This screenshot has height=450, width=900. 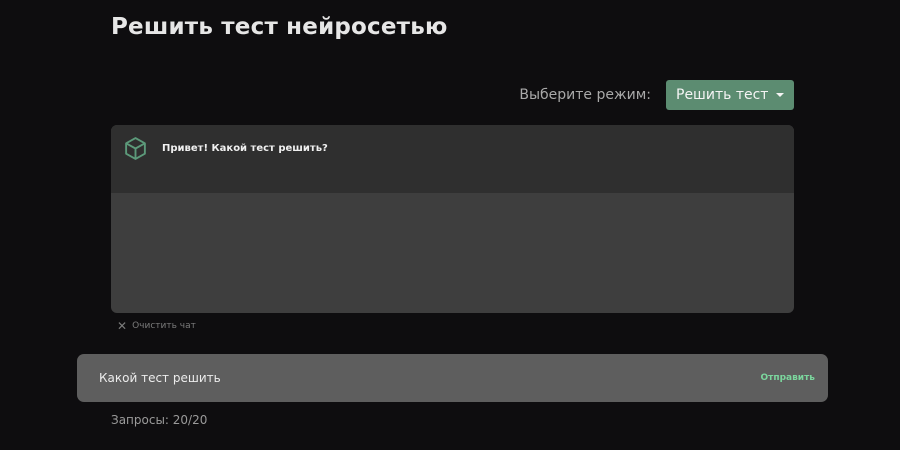 I want to click on caret-down-icon, so click(x=780, y=95).